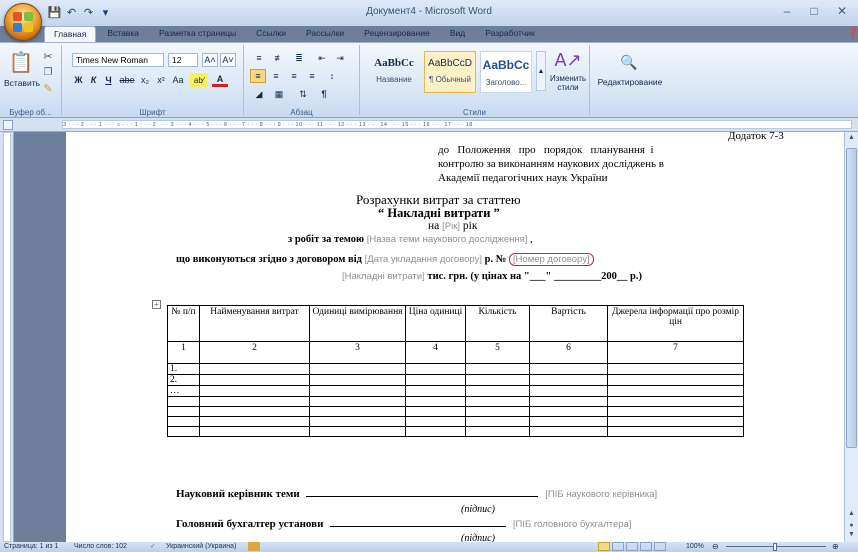  What do you see at coordinates (601, 494) in the screenshot?
I see `head-name-placeholder: [ПІБ наукового керівника]` at bounding box center [601, 494].